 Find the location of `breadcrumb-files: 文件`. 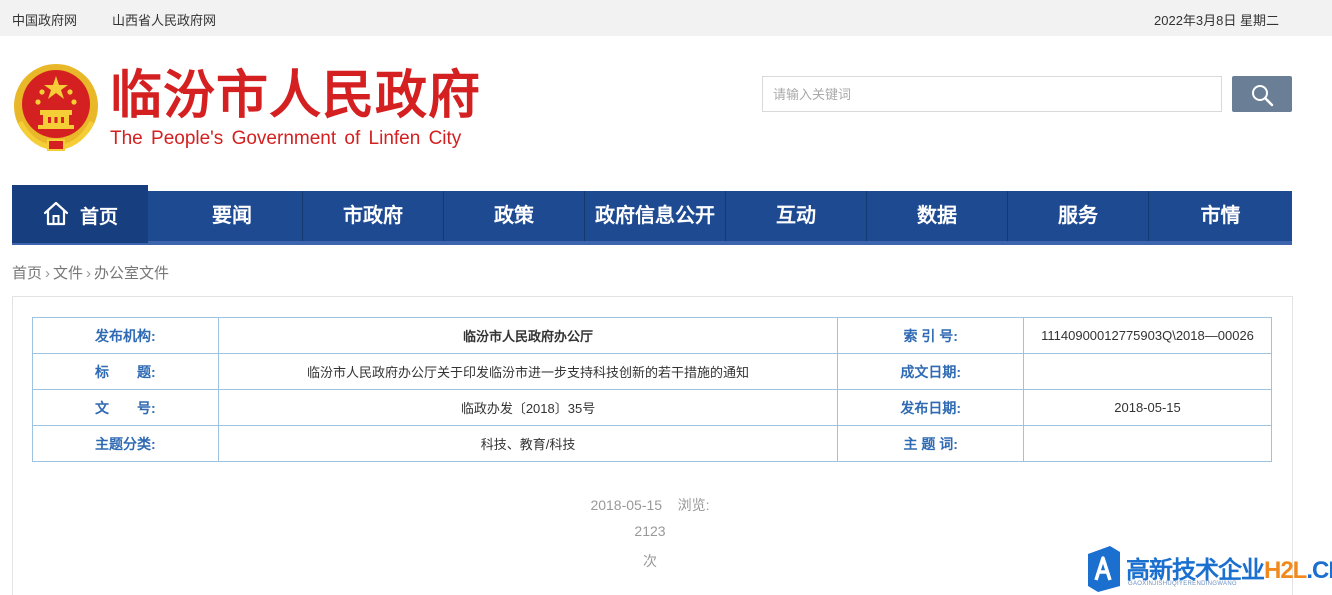

breadcrumb-files: 文件 is located at coordinates (68, 273).